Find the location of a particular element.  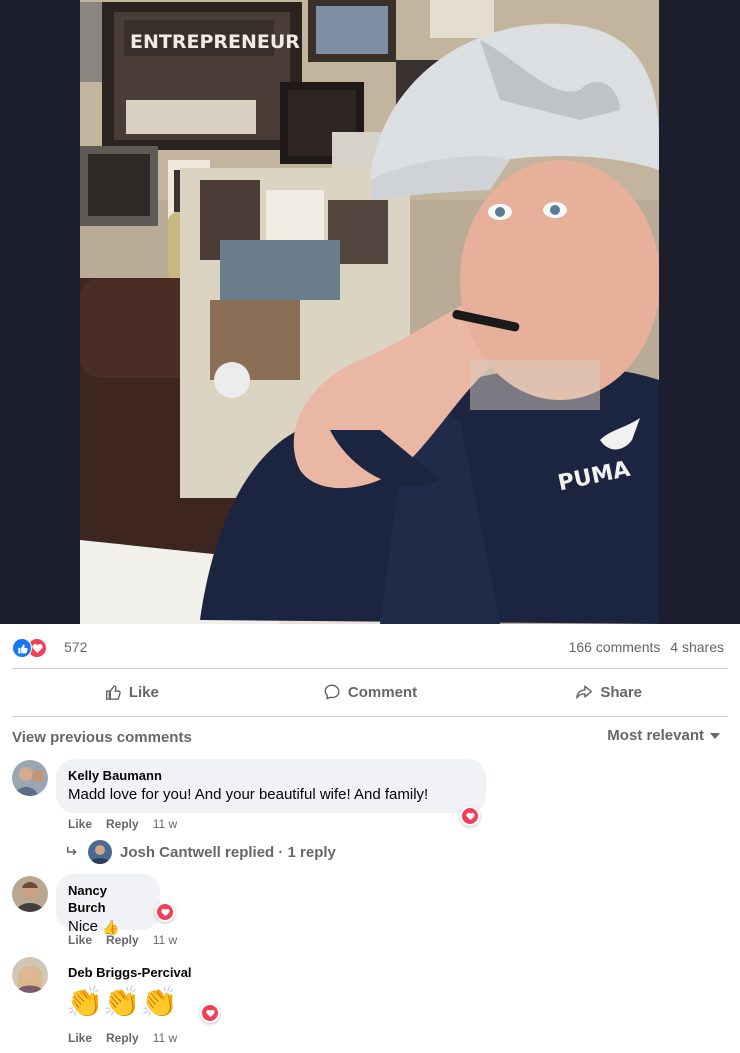

comment-bubble: Nancy Burch Nice 👍 is located at coordinates (108, 904).